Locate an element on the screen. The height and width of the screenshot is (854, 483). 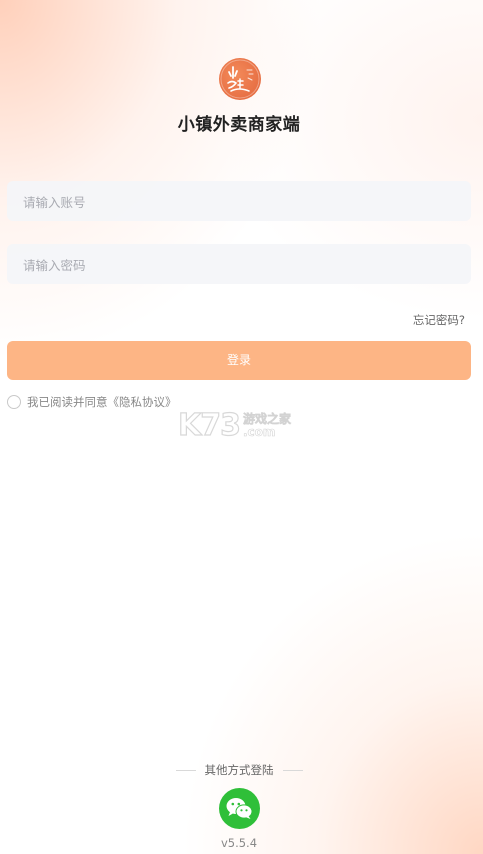
login-button: 登录 is located at coordinates (239, 360).